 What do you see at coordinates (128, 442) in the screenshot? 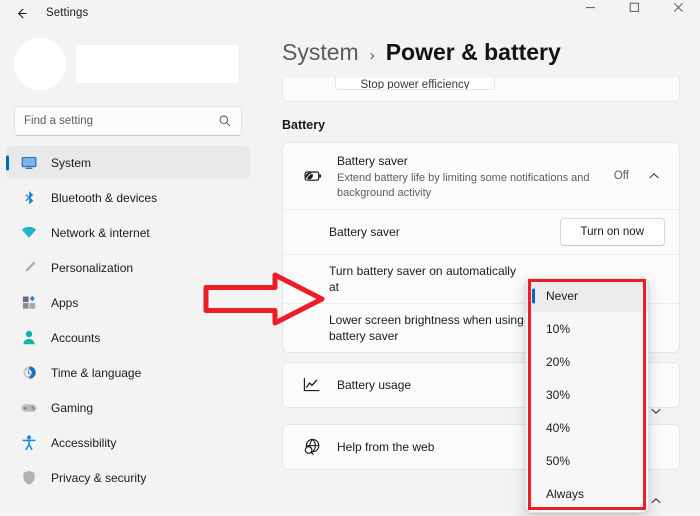
I see `sidebar-item-accessibility: Accessibility` at bounding box center [128, 442].